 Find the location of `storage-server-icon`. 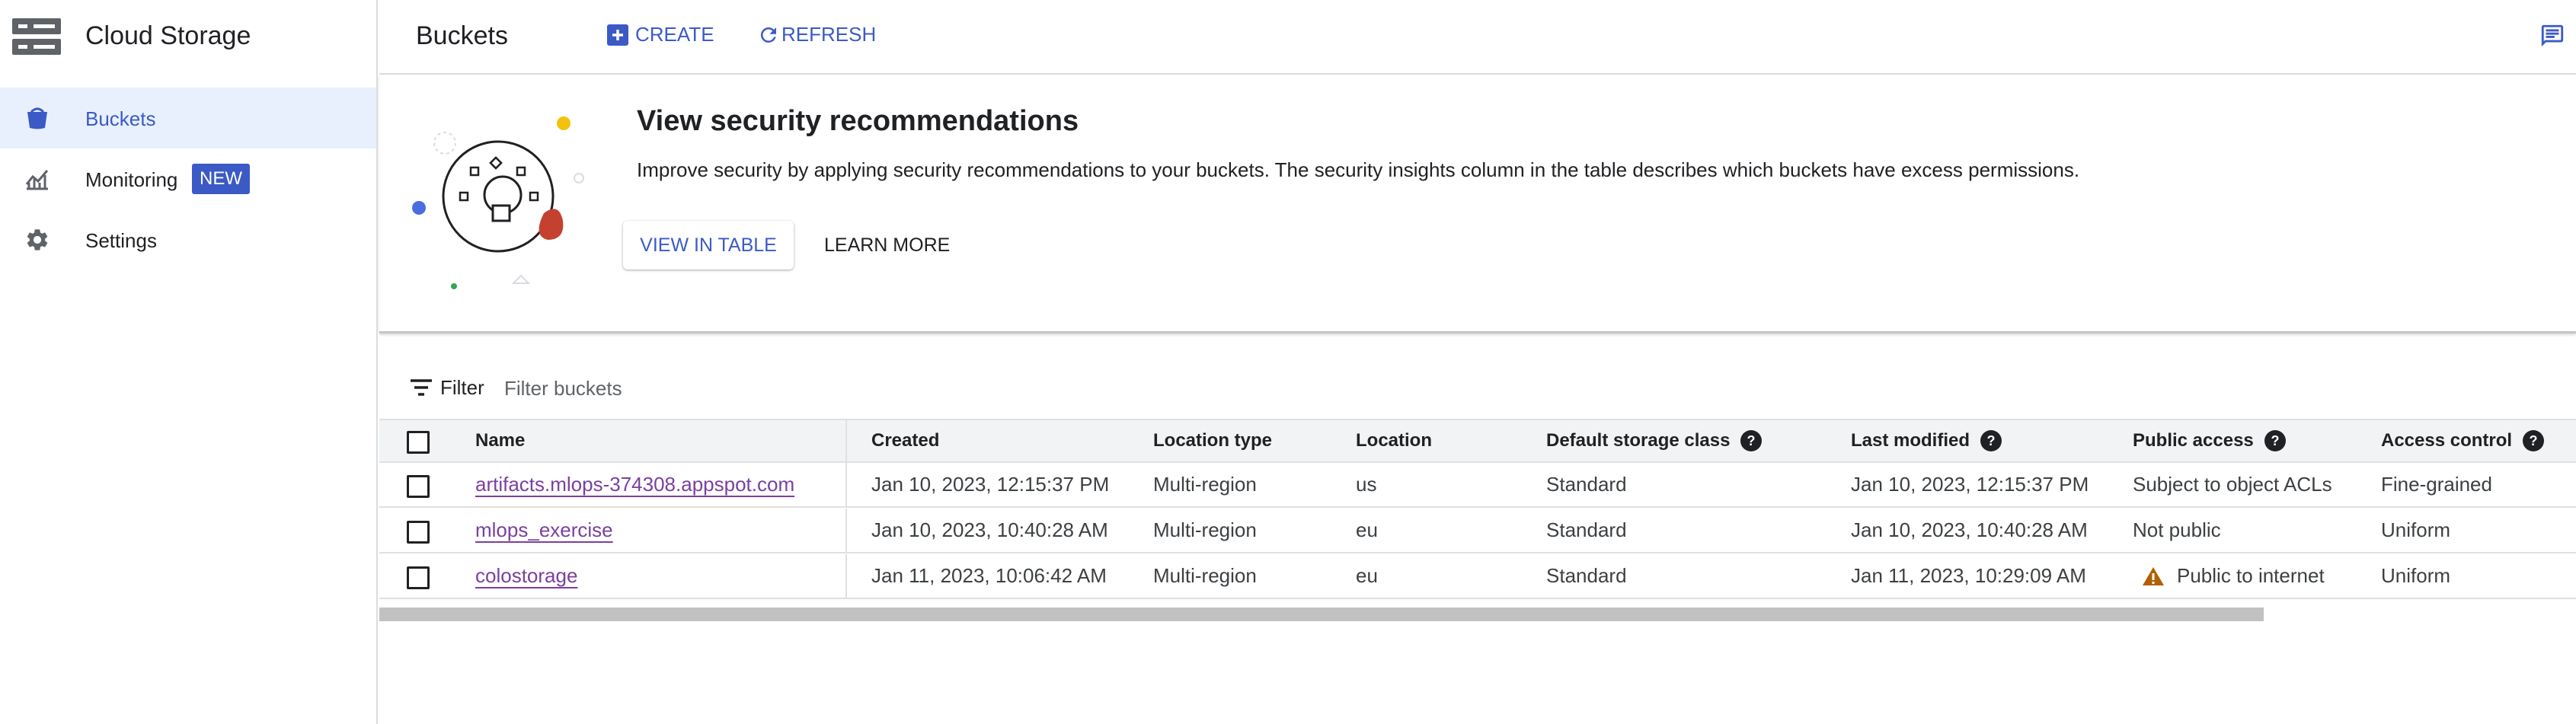

storage-server-icon is located at coordinates (37, 36).